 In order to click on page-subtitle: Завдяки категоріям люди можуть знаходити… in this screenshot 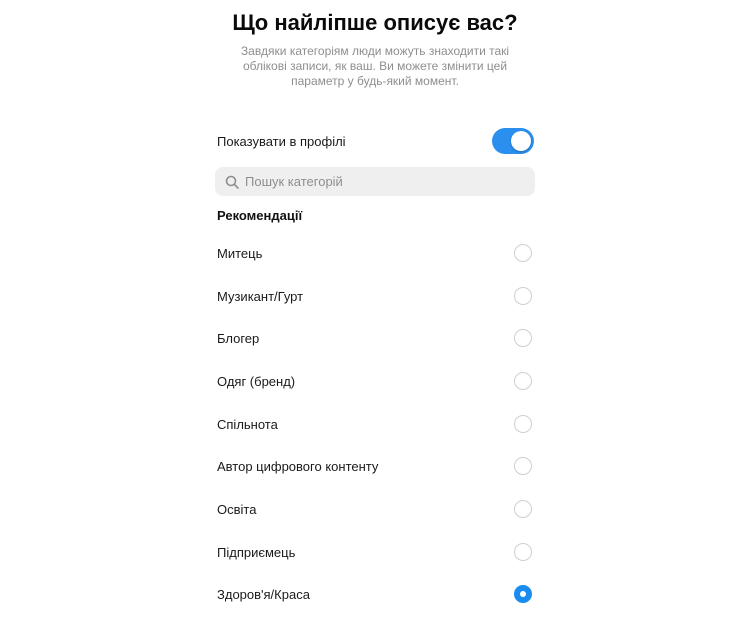, I will do `click(375, 66)`.